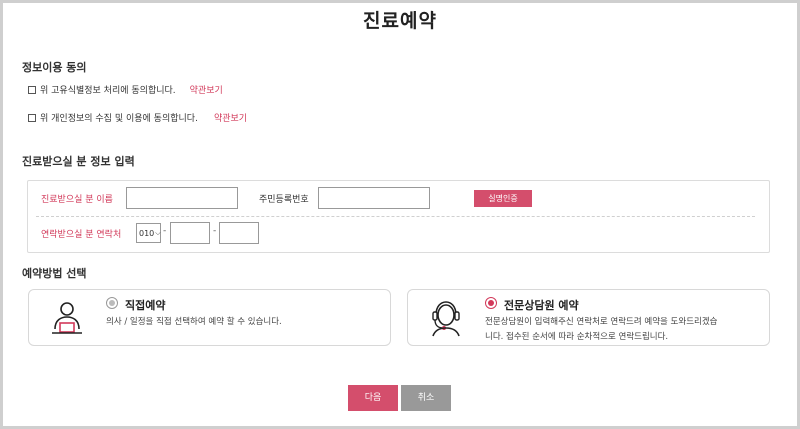 The image size is (800, 429). What do you see at coordinates (239, 233) in the screenshot?
I see `phone-last-input` at bounding box center [239, 233].